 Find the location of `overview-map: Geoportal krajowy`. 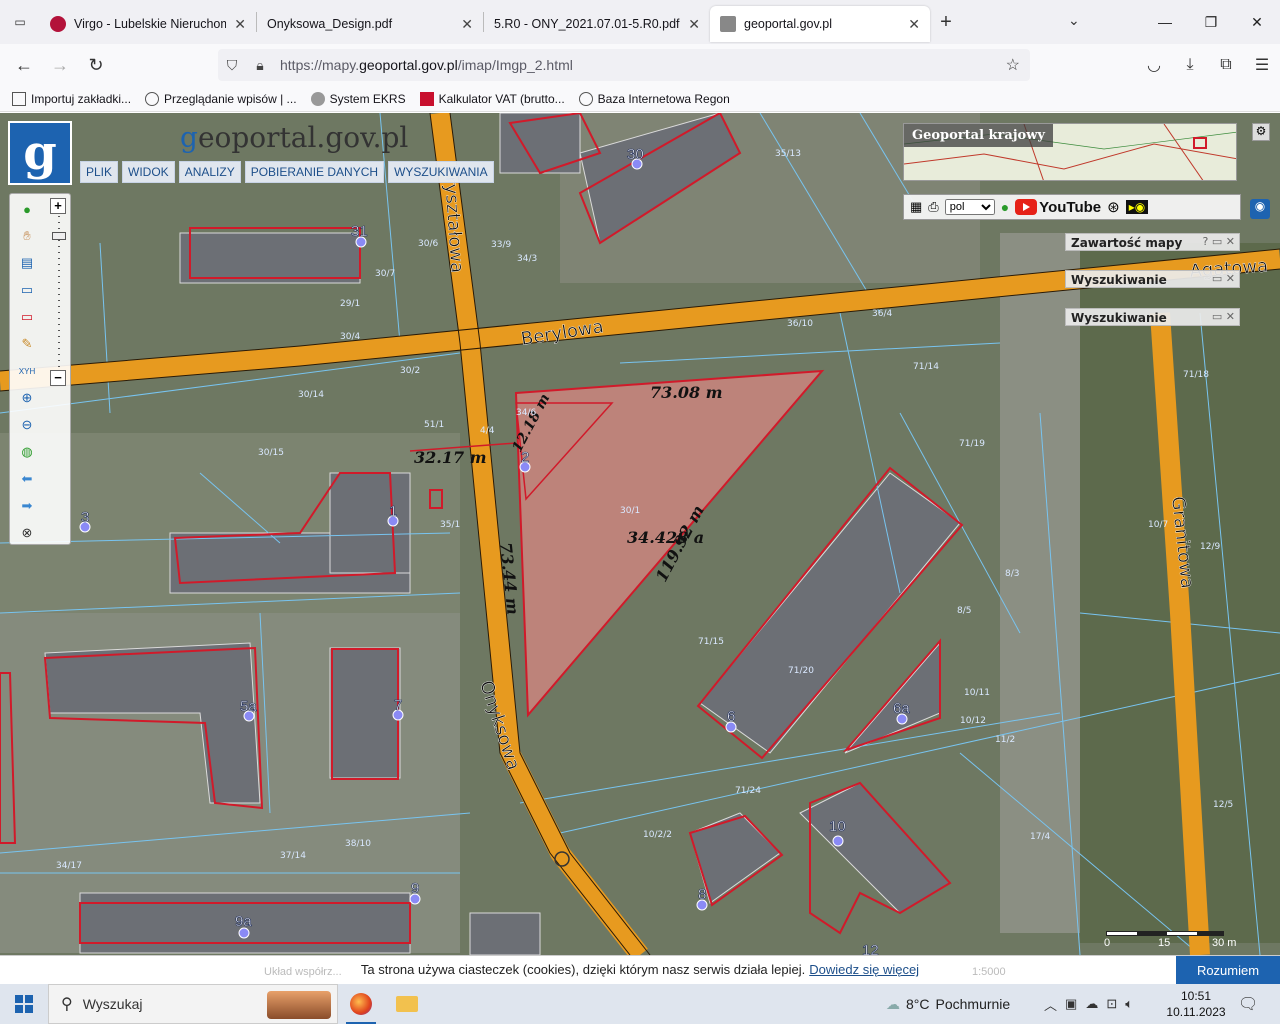

overview-map: Geoportal krajowy is located at coordinates (1070, 152).